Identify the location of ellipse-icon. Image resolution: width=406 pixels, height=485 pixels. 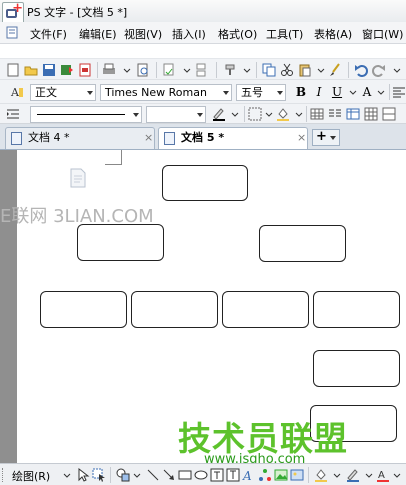
(201, 475).